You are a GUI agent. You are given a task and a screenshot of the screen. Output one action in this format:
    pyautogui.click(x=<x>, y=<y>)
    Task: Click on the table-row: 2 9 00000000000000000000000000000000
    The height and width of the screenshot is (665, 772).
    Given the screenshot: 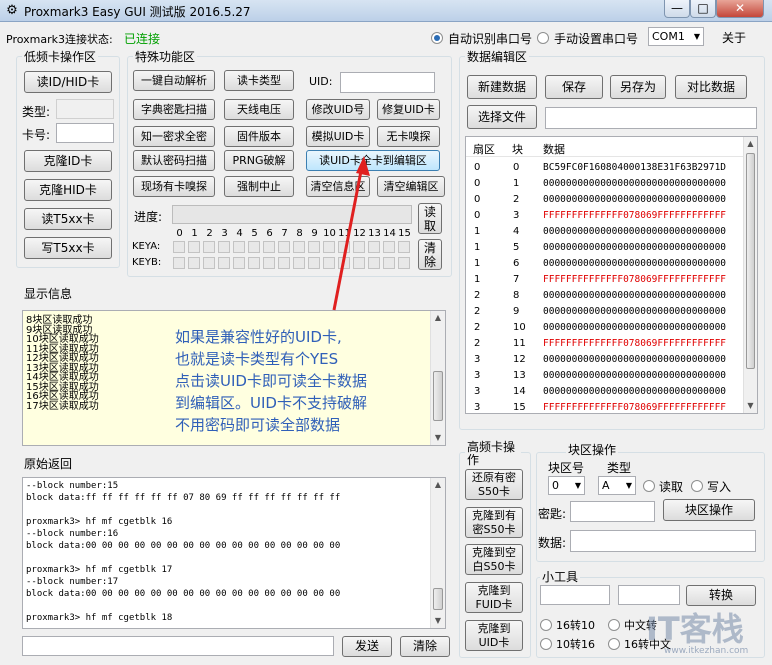 What is the action you would take?
    pyautogui.click(x=605, y=312)
    